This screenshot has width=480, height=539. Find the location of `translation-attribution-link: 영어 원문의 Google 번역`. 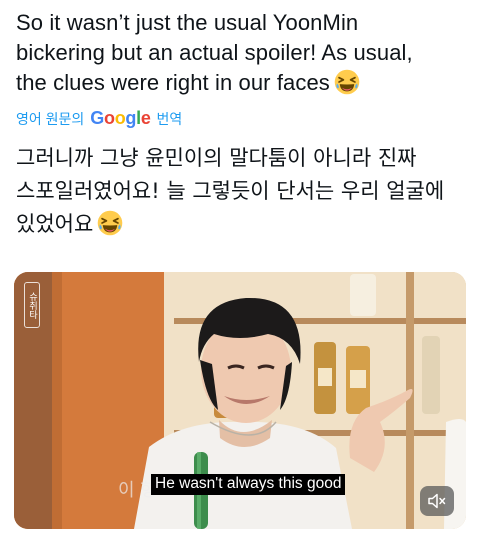

translation-attribution-link: 영어 원문의 Google 번역 is located at coordinates (99, 118).